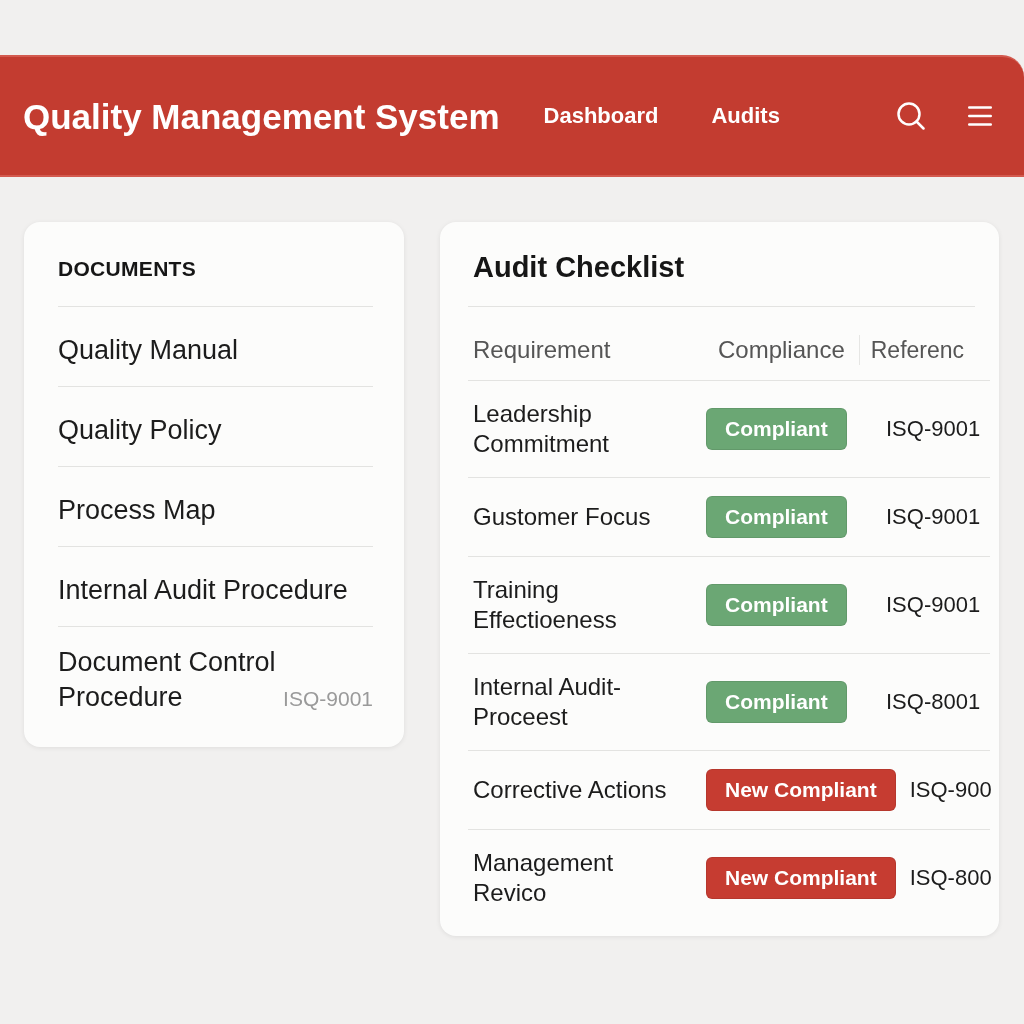  Describe the element at coordinates (933, 702) in the screenshot. I see `table-cell-text: ISQ-8001` at that location.